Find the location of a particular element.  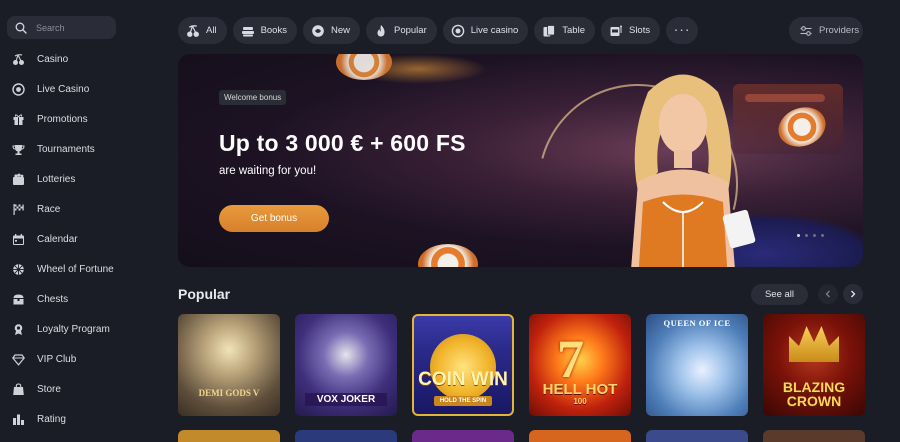

filter-label: Live casino is located at coordinates (494, 30).